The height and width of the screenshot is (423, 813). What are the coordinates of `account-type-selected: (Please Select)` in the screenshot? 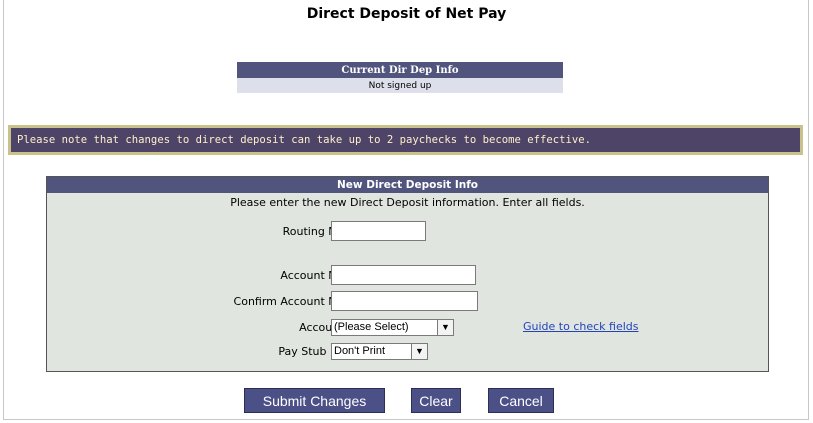 It's located at (371, 327).